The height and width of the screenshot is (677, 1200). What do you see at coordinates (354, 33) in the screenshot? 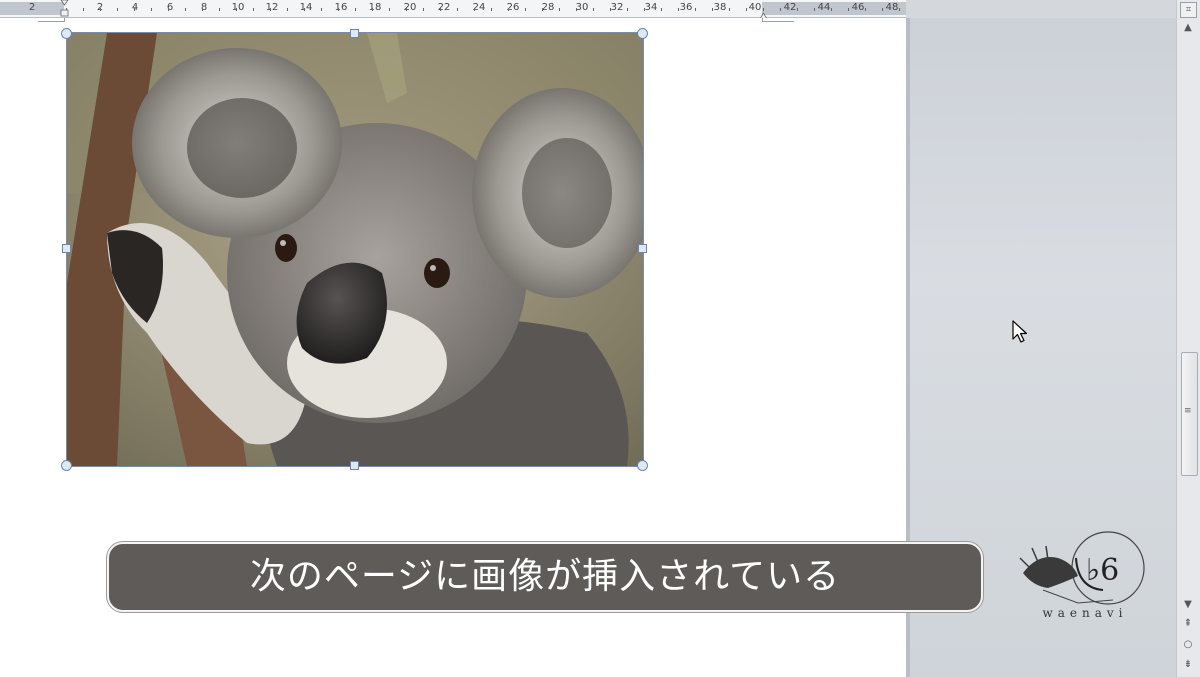
I see `resize-handle-top` at bounding box center [354, 33].